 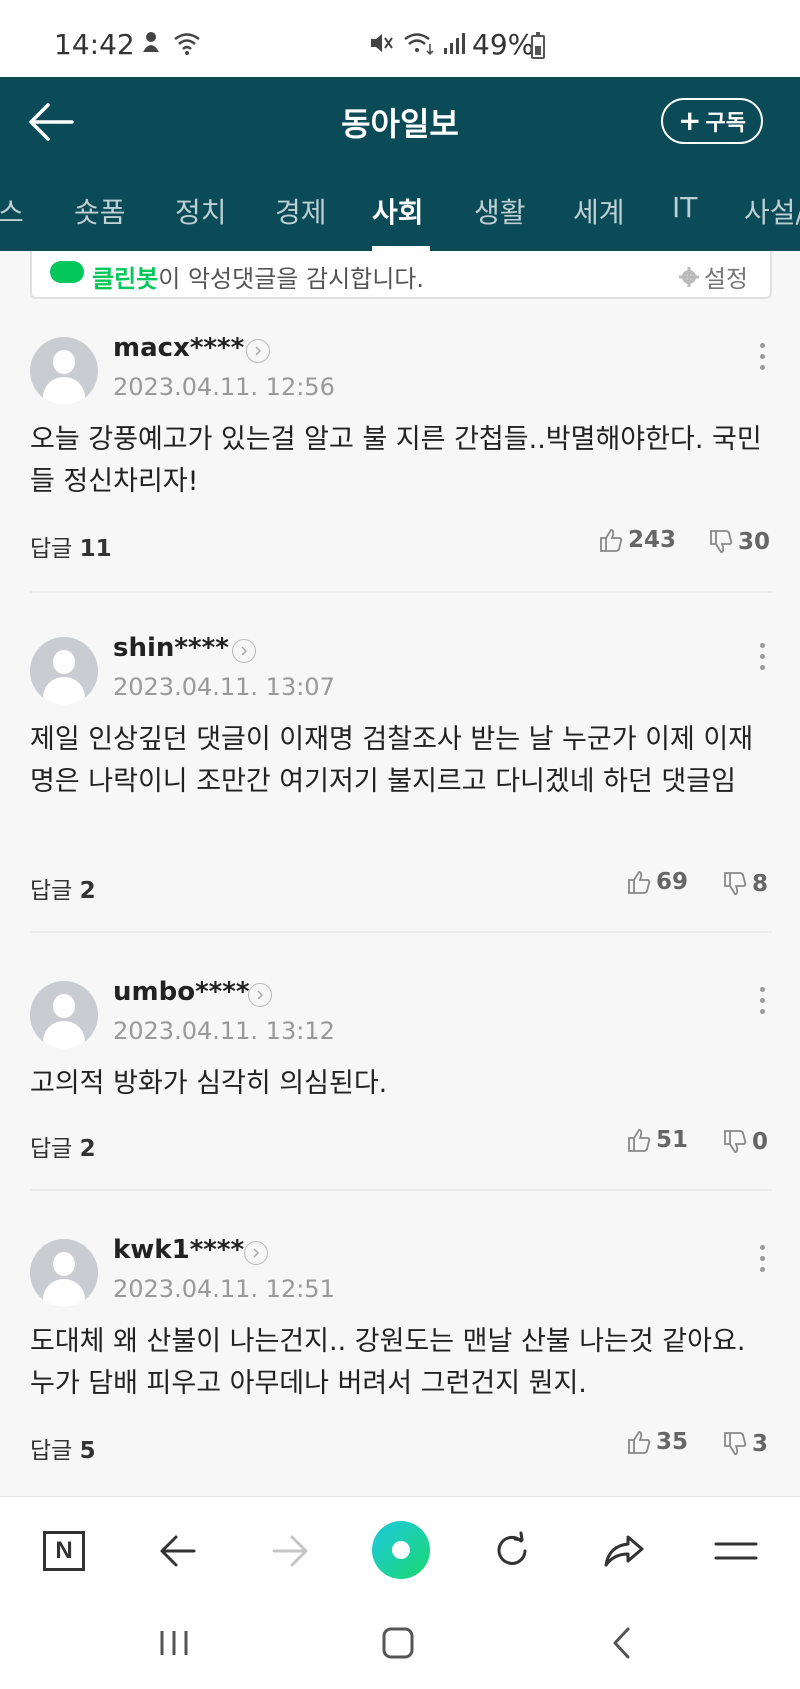 I want to click on dislike-button: 0, so click(x=745, y=1142).